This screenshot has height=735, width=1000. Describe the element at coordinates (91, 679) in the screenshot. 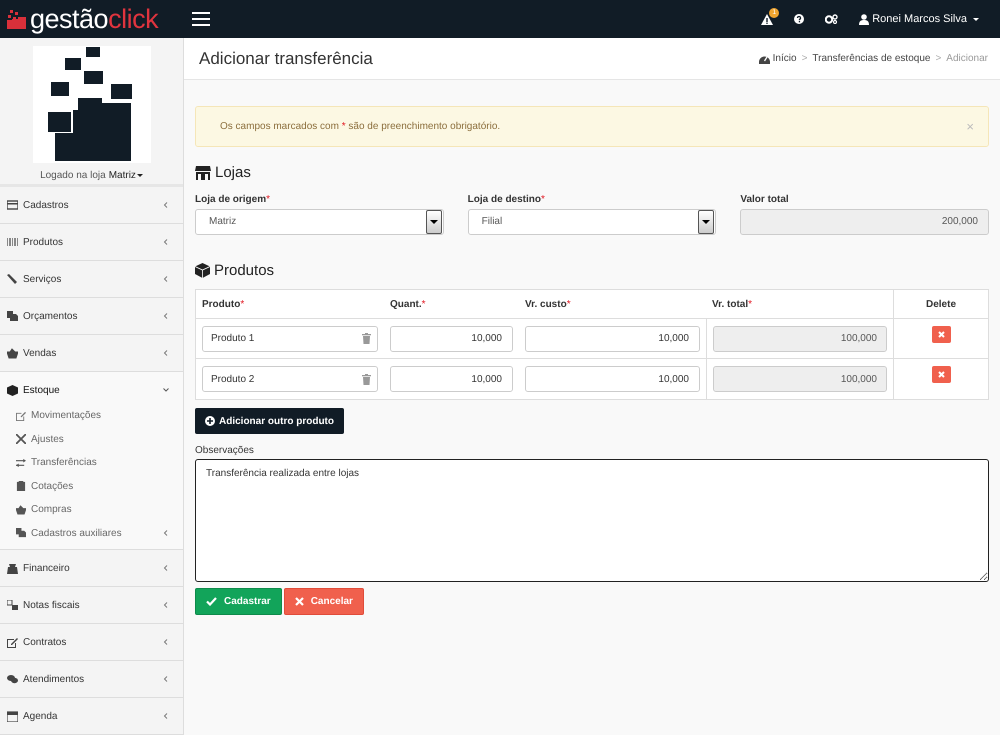

I see `sidebar-item: Atendimentos` at that location.